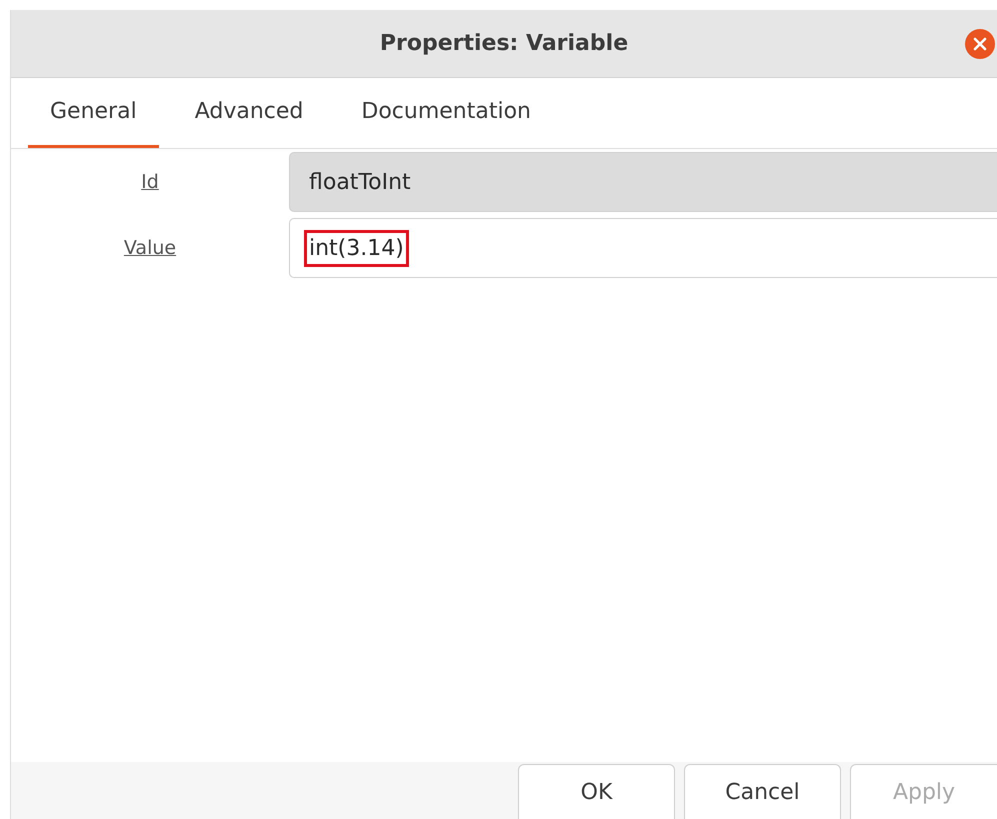  What do you see at coordinates (150, 248) in the screenshot?
I see `field-label: Value` at bounding box center [150, 248].